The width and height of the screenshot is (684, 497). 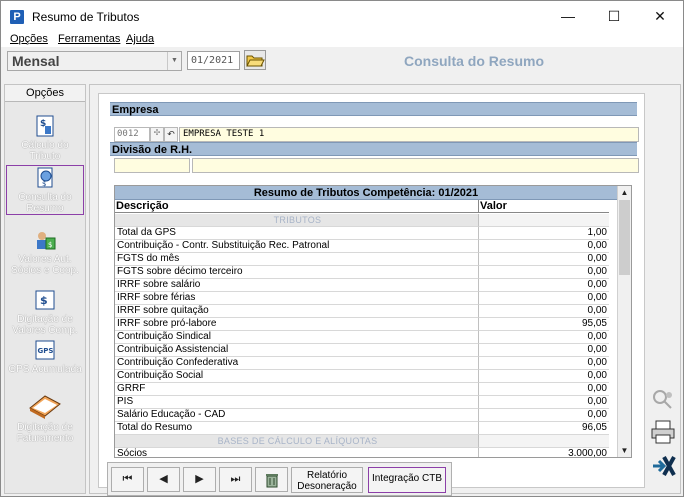 I want to click on menu-opcoes: Opções, so click(x=29, y=39).